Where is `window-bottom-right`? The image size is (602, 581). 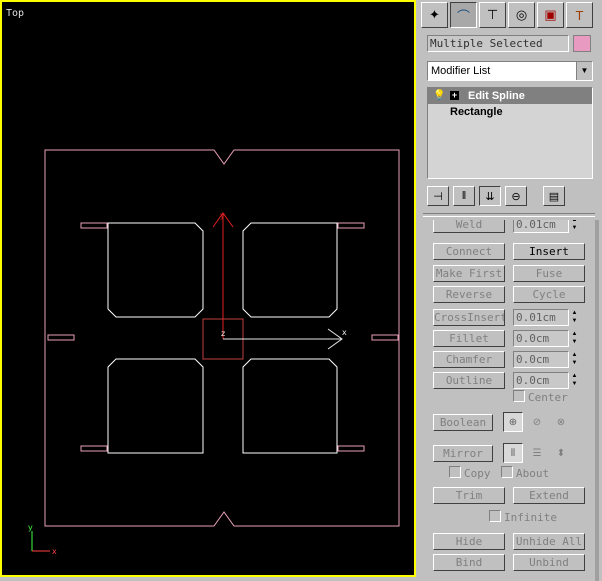 window-bottom-right is located at coordinates (290, 406).